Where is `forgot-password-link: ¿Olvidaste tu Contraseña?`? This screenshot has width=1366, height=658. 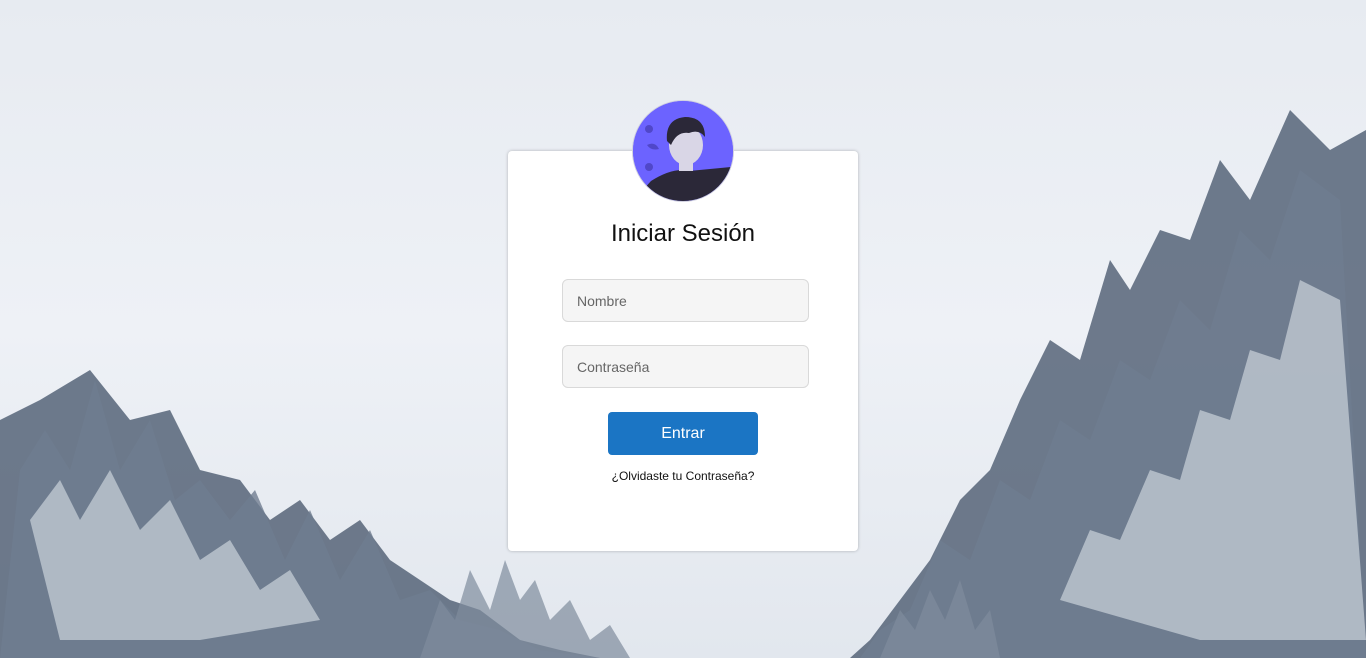
forgot-password-link: ¿Olvidaste tu Contraseña? is located at coordinates (683, 476).